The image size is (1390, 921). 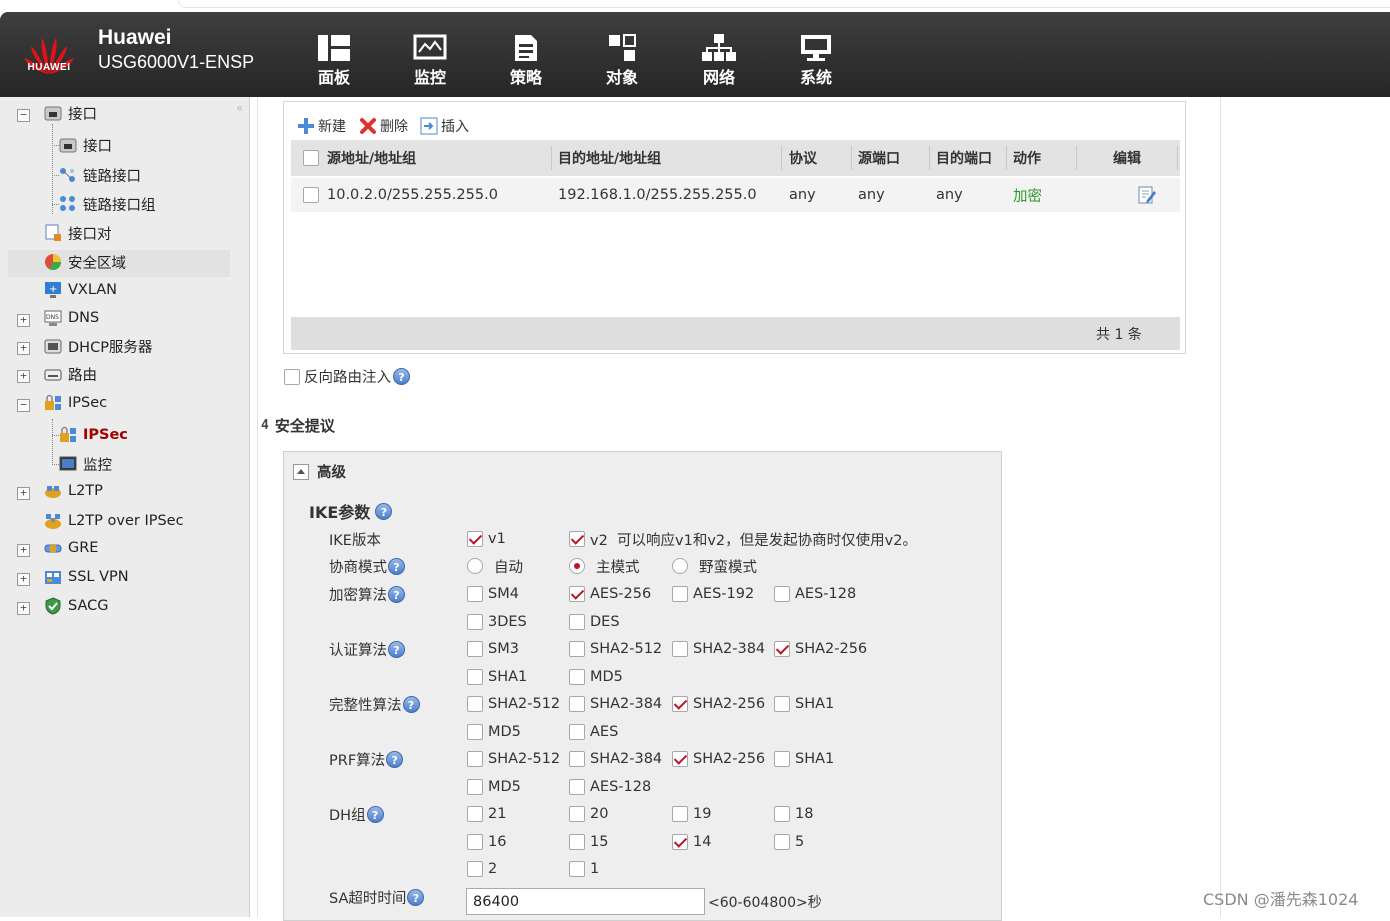 I want to click on tree-item-interfaces: 接口, so click(x=70, y=113).